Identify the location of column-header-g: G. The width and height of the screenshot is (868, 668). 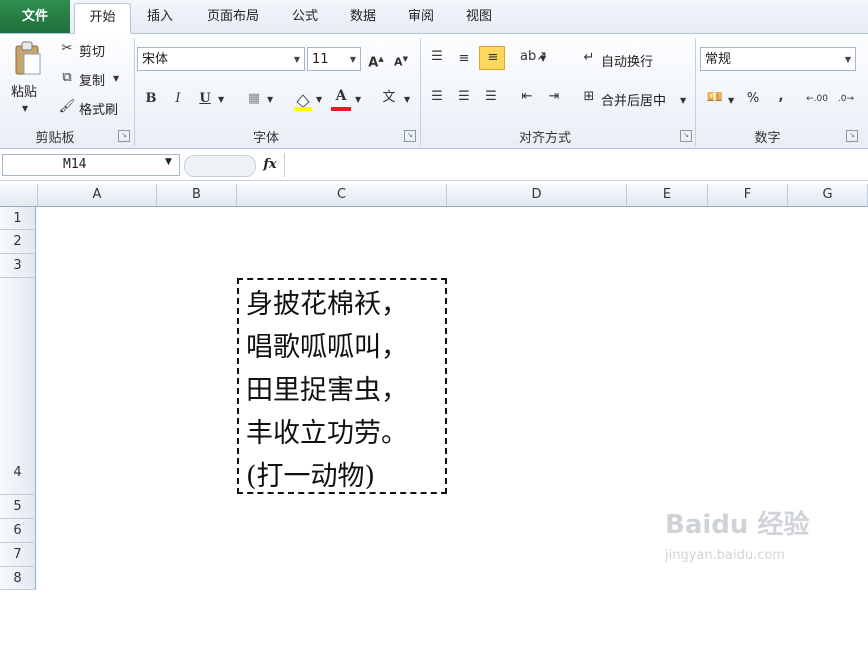
(828, 195).